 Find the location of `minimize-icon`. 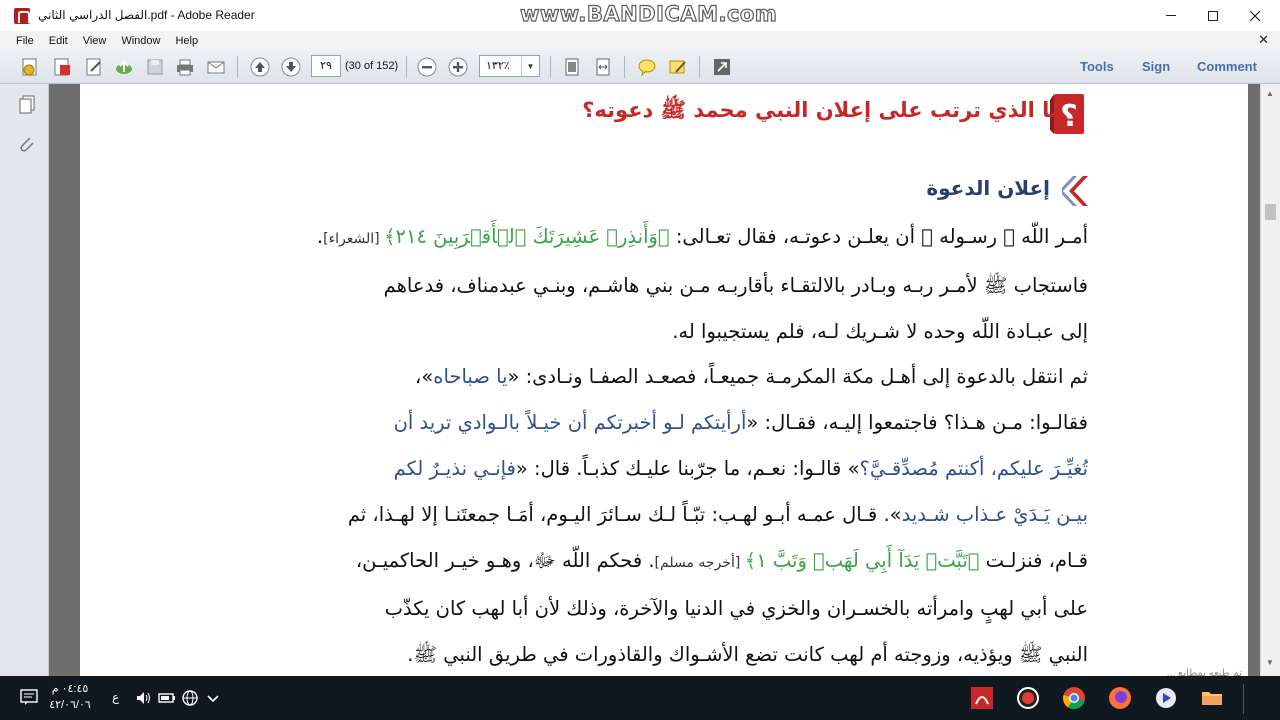

minimize-icon is located at coordinates (1171, 15).